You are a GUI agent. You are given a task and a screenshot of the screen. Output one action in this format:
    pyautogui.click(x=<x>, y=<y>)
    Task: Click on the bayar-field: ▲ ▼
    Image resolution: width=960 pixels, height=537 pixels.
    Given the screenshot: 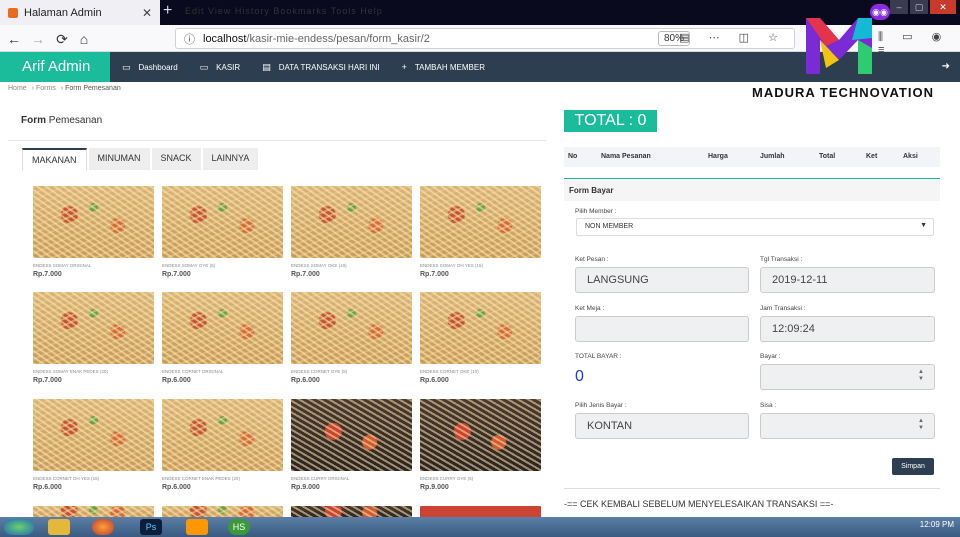 What is the action you would take?
    pyautogui.click(x=847, y=377)
    